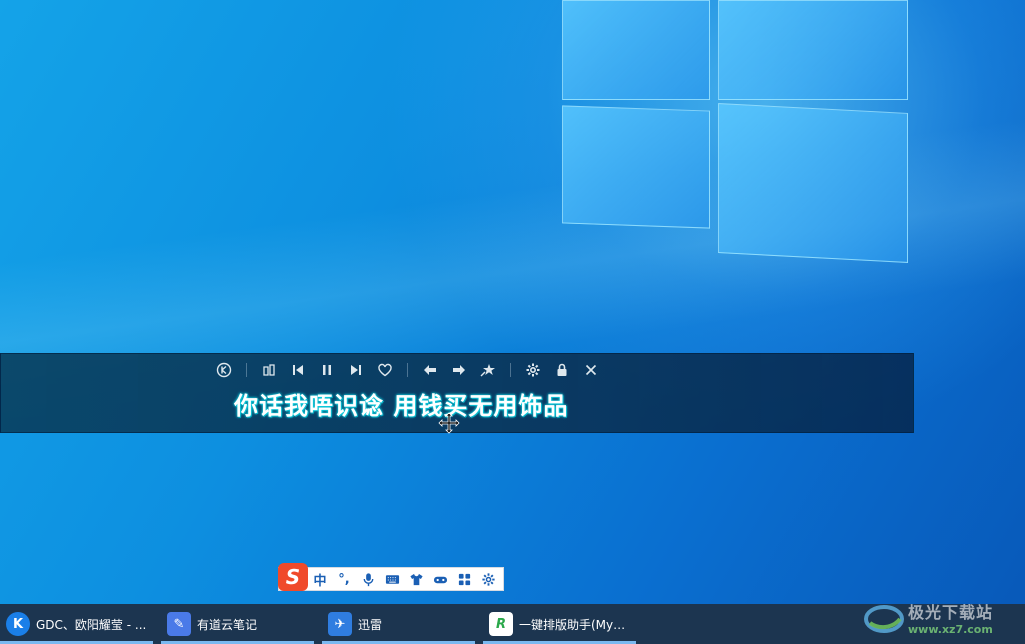 Image resolution: width=1025 pixels, height=644 pixels. What do you see at coordinates (340, 624) in the screenshot?
I see `xunlei-icon: ✈` at bounding box center [340, 624].